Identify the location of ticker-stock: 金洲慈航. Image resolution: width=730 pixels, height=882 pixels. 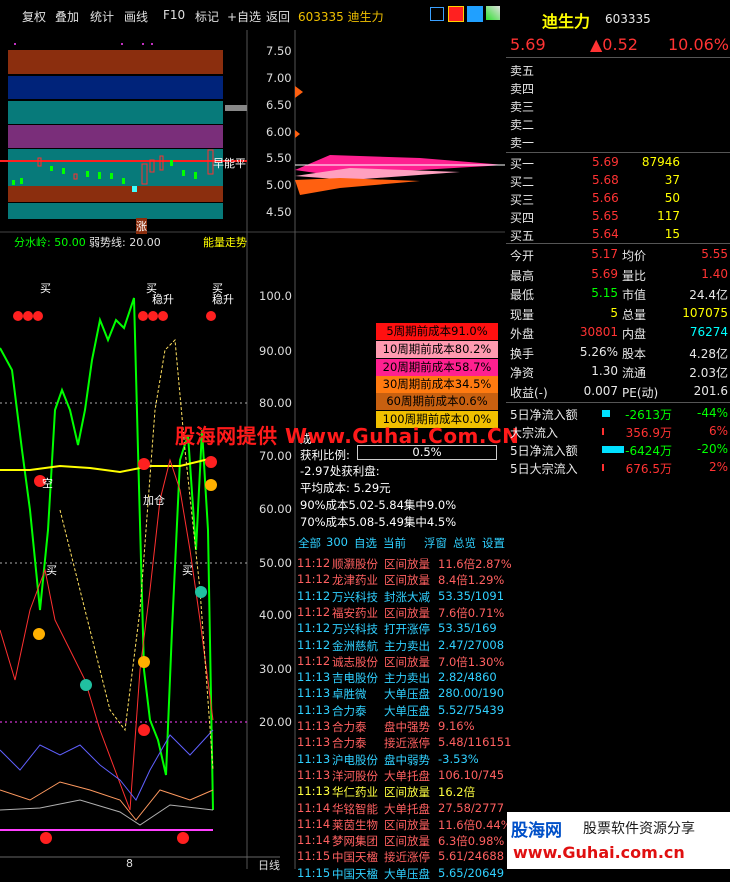
(355, 645).